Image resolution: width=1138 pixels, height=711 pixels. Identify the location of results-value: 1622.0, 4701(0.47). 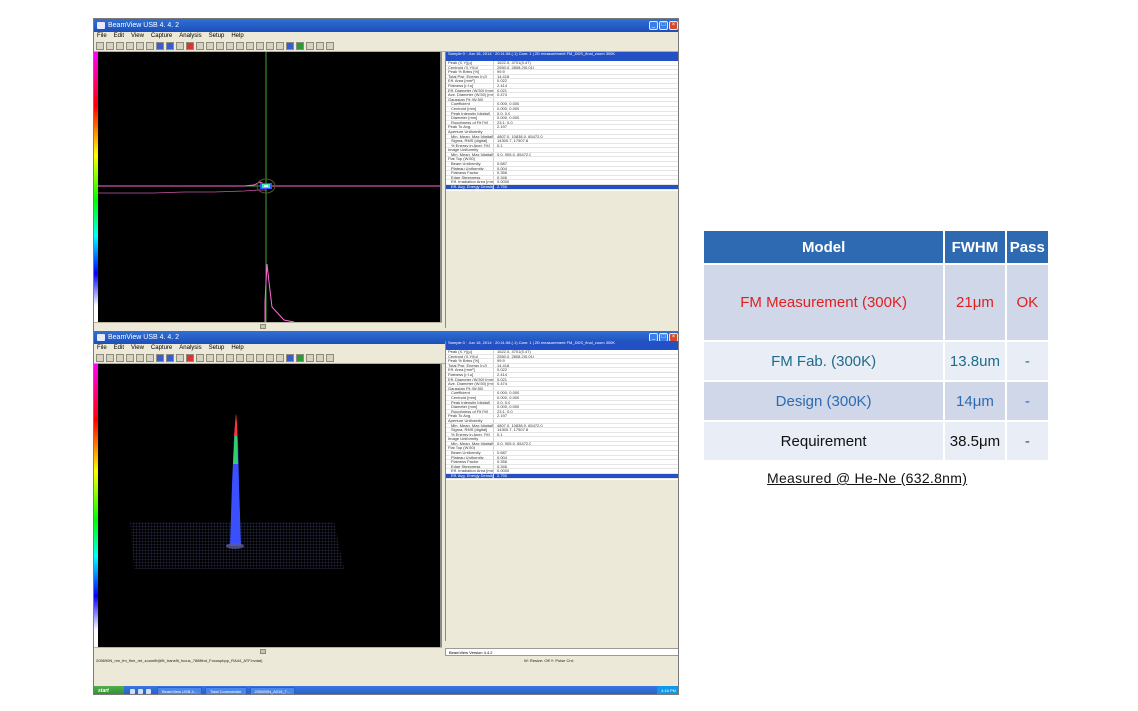
(514, 352).